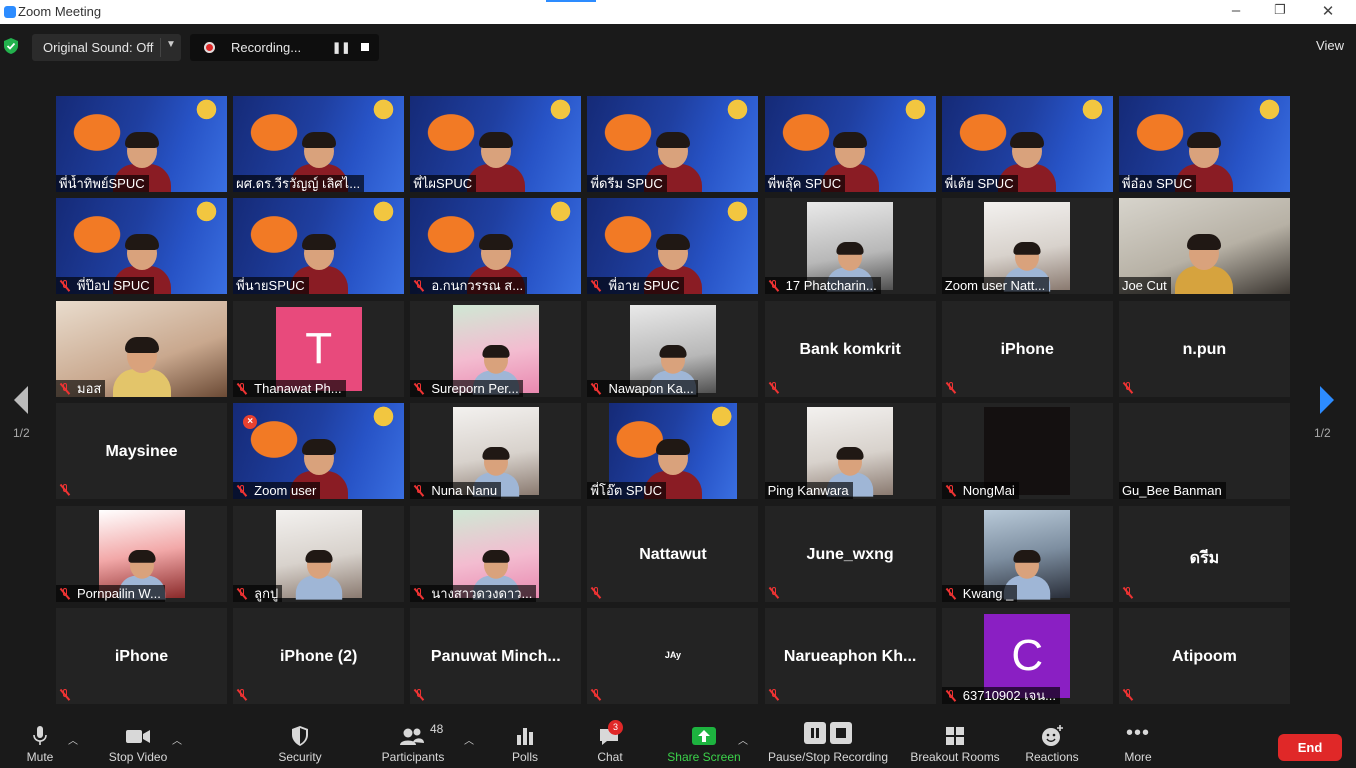 The image size is (1356, 768). I want to click on participant-tile: พี่ป๊อป SPUC, so click(141, 246).